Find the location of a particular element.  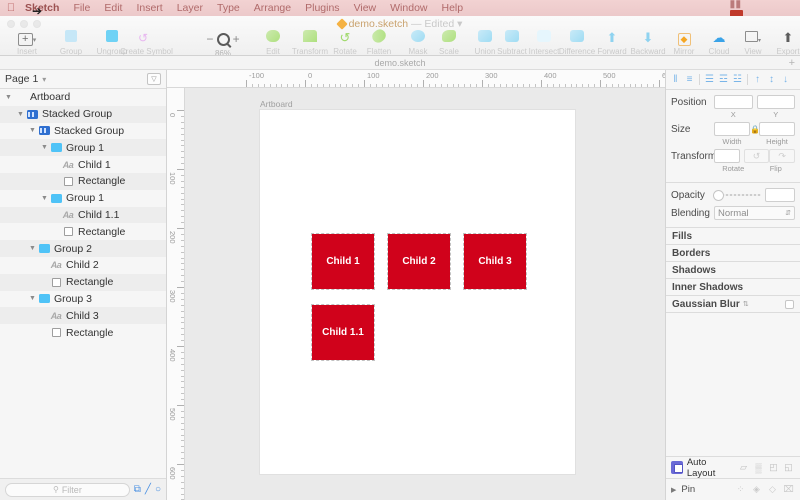

borders-section: Borders is located at coordinates (733, 253).